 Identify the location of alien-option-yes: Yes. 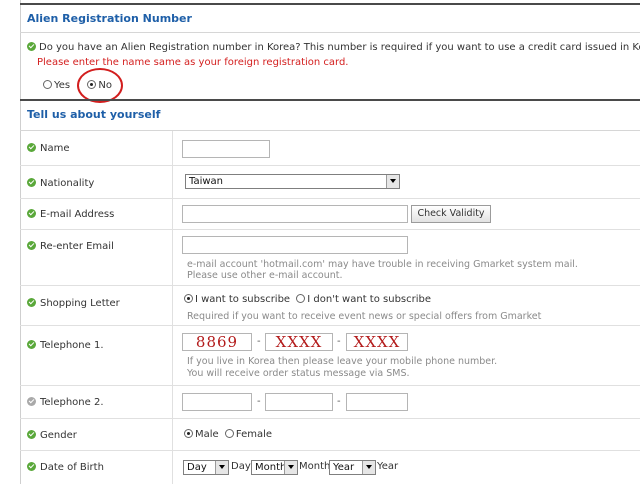
(56, 85).